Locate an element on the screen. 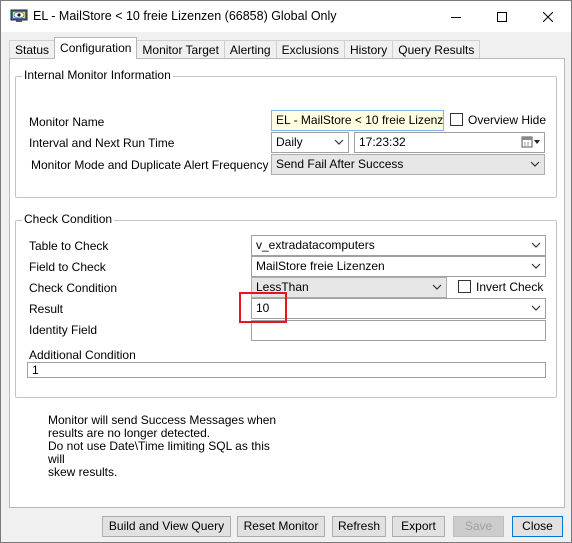  check-condition-label: Check Condition is located at coordinates (73, 288).